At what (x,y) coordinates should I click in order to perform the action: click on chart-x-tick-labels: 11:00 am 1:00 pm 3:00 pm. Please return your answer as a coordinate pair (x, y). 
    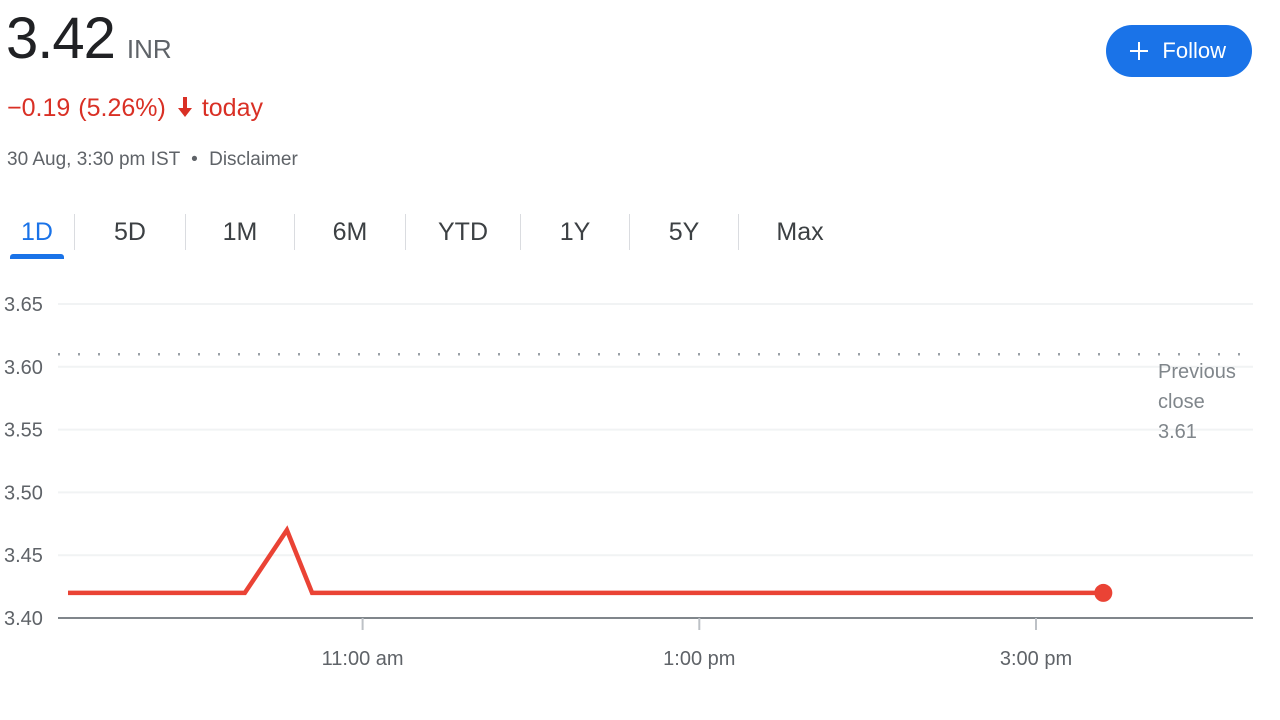
    Looking at the image, I should click on (697, 659).